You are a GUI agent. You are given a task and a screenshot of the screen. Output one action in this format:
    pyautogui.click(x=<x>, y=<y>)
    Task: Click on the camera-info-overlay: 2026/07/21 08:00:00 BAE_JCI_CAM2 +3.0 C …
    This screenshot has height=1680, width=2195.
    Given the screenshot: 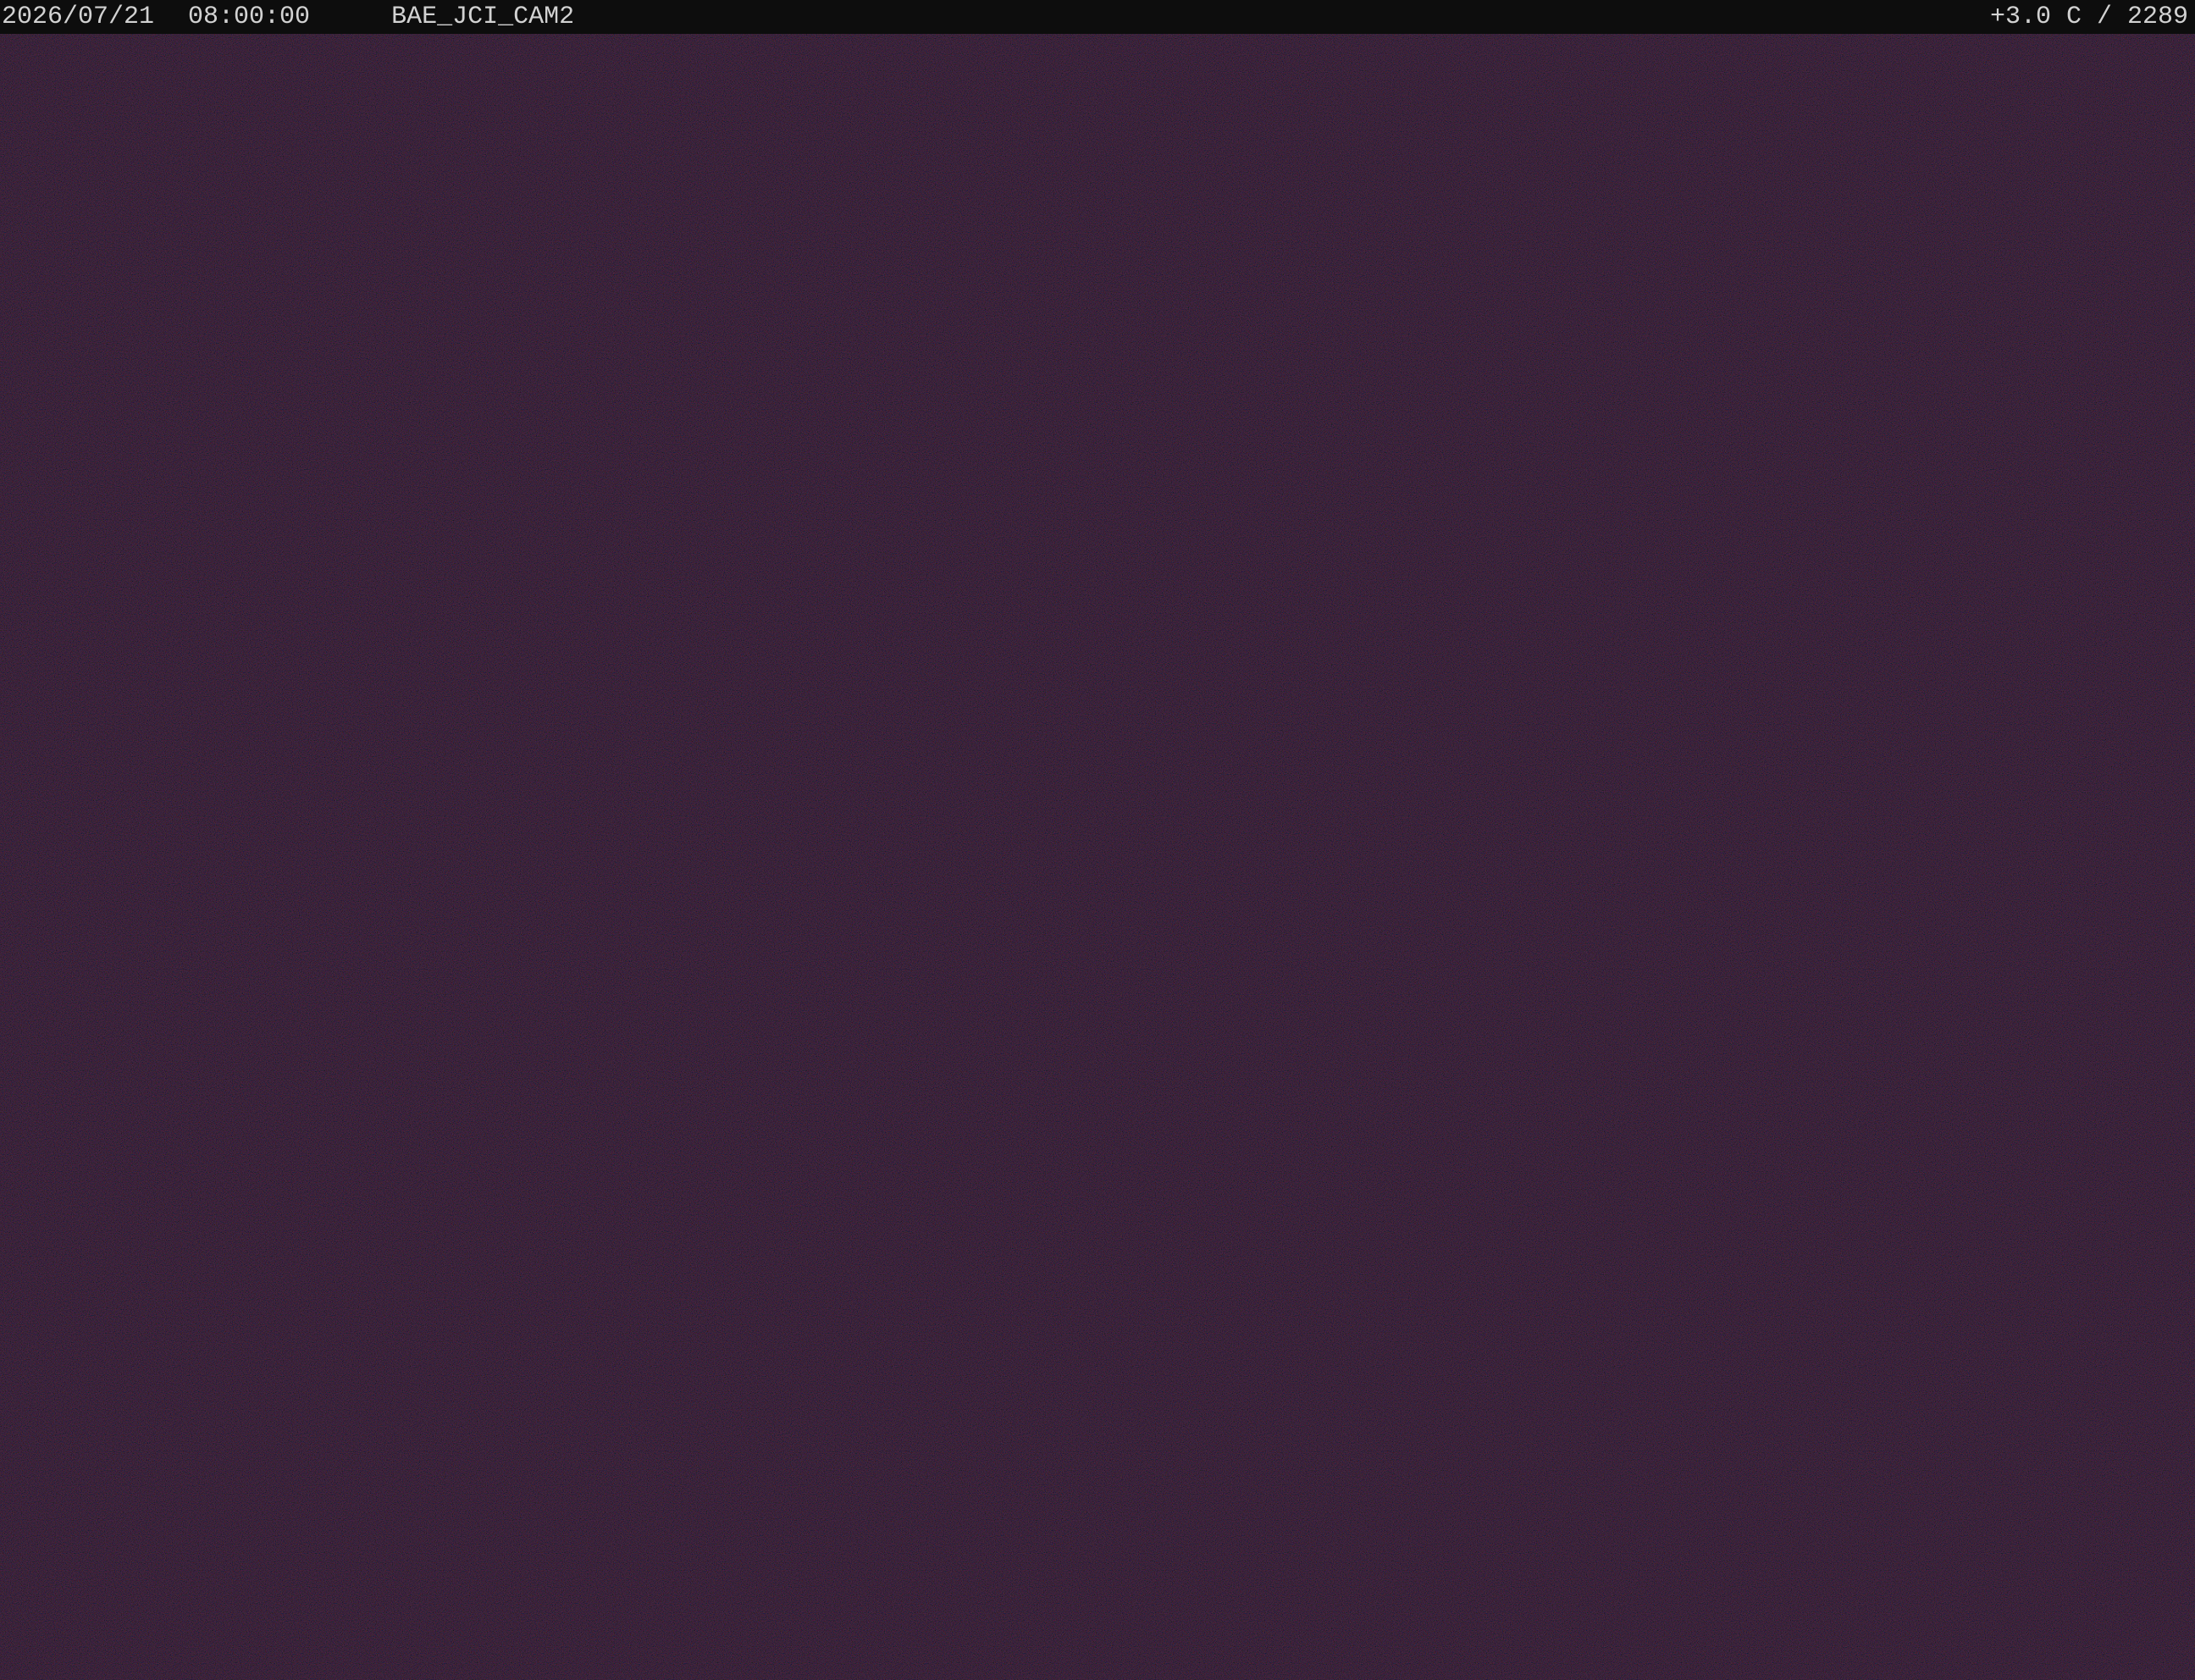 What is the action you would take?
    pyautogui.click(x=1097, y=17)
    